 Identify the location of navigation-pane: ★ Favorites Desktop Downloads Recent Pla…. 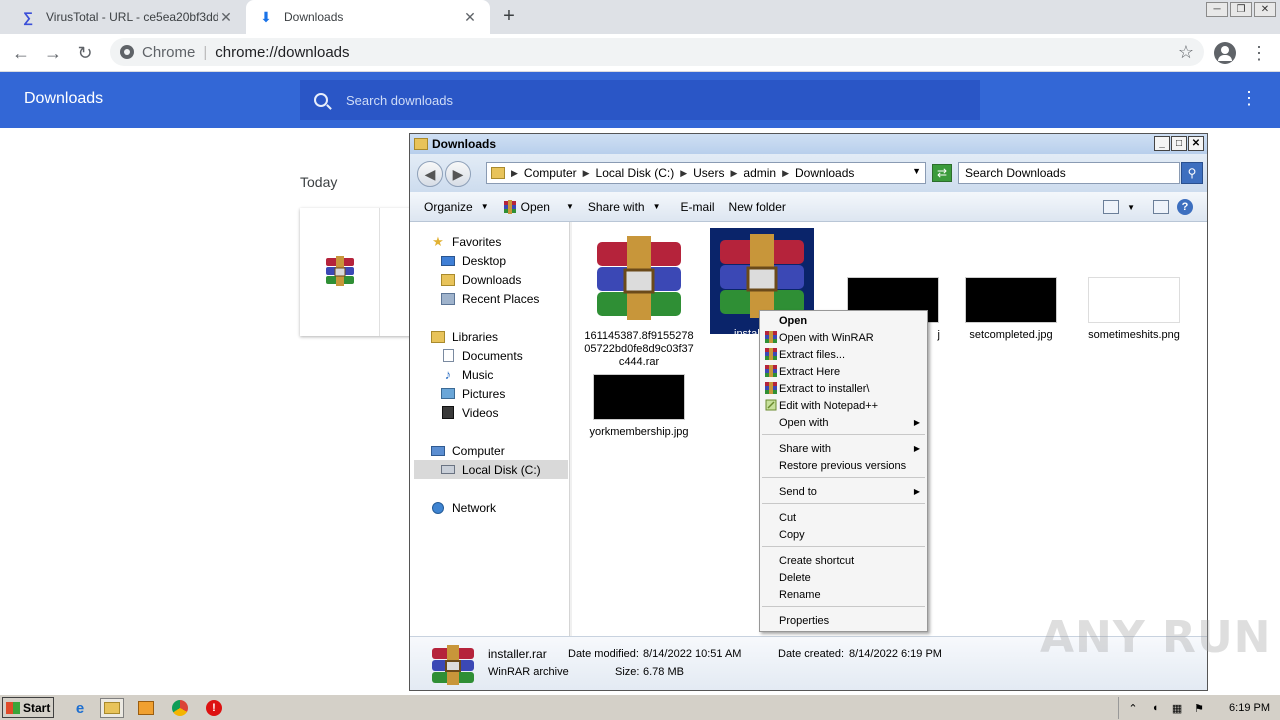
(490, 429).